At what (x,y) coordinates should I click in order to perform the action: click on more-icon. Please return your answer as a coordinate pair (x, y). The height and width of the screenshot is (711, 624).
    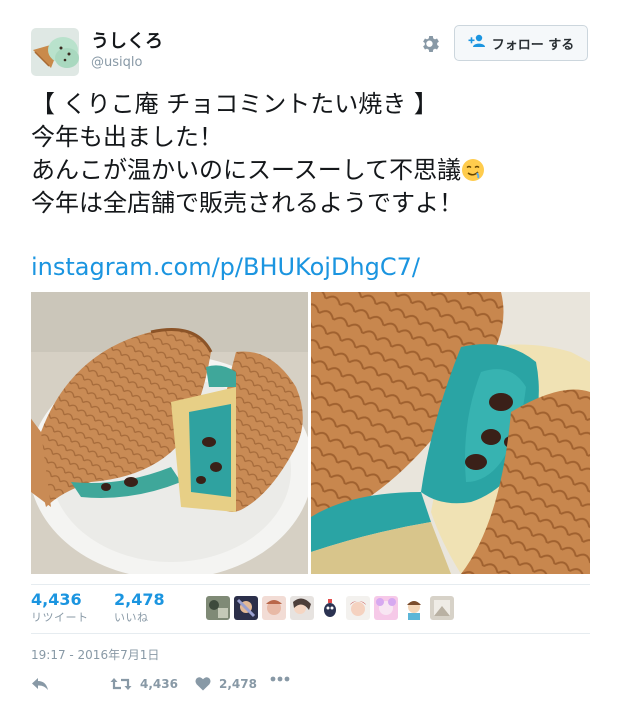
    Looking at the image, I should click on (280, 679).